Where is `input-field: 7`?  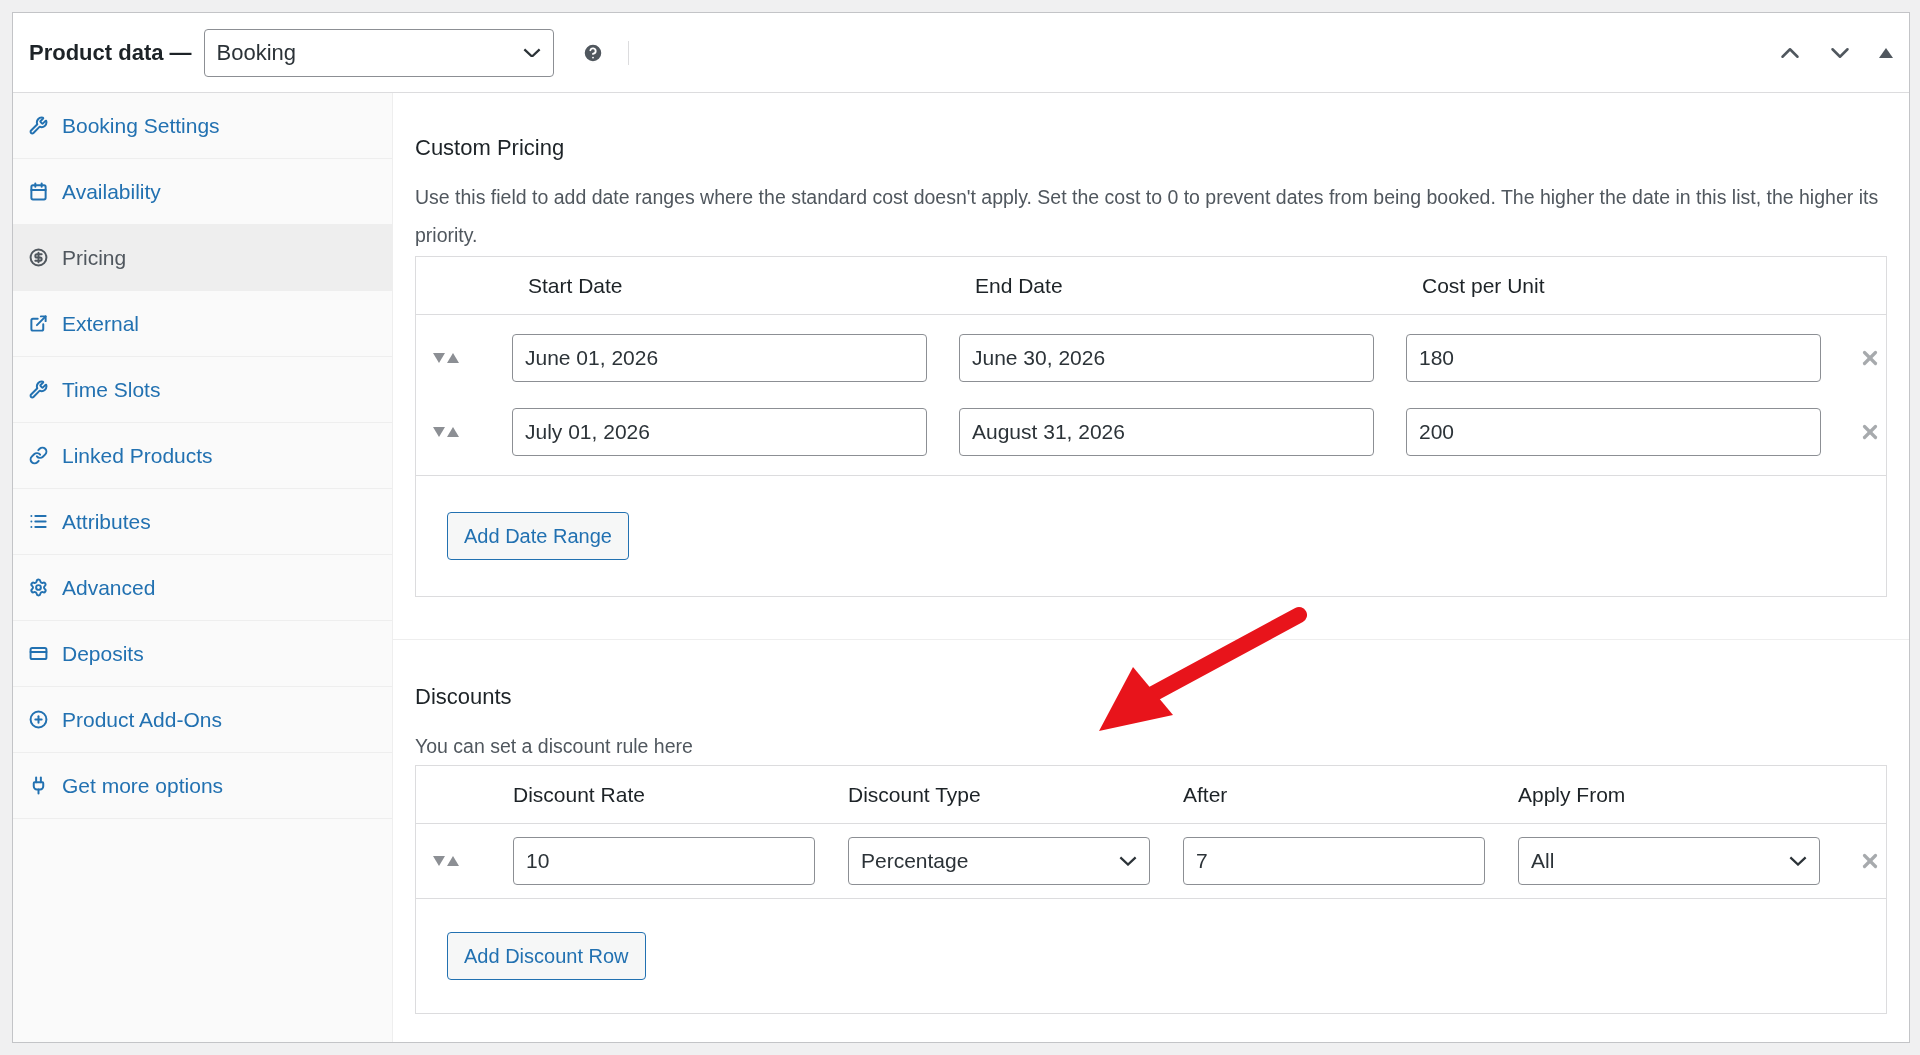
input-field: 7 is located at coordinates (1334, 861).